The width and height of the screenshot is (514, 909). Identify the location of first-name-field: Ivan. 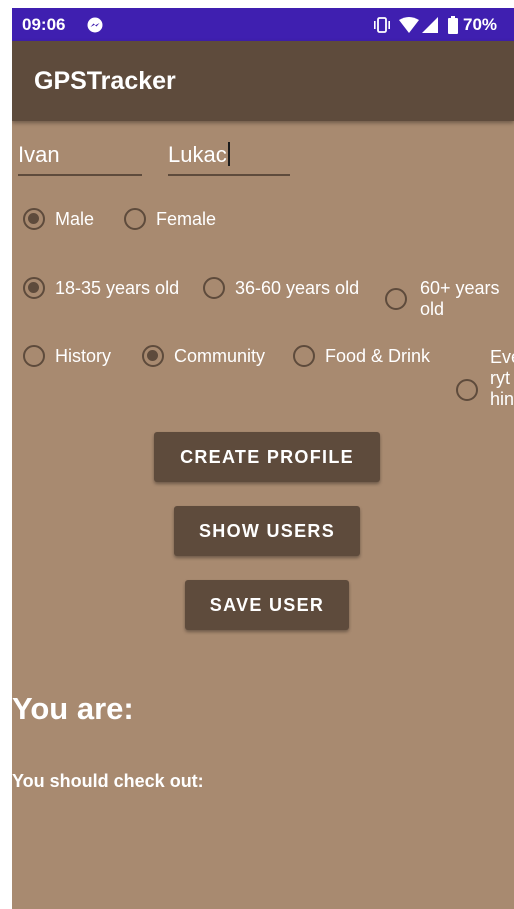
(80, 158).